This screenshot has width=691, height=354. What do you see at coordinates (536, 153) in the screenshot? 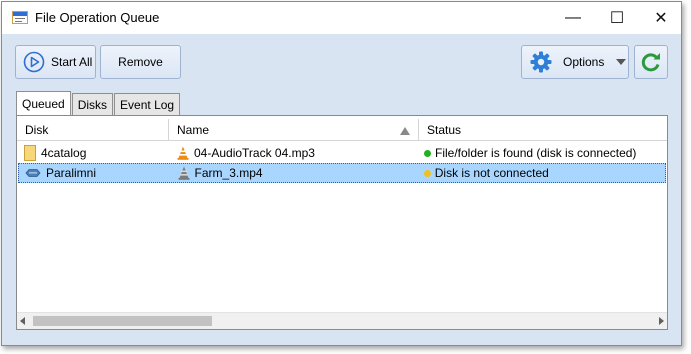
I see `status-text: File/folder is found (disk is connected)` at bounding box center [536, 153].